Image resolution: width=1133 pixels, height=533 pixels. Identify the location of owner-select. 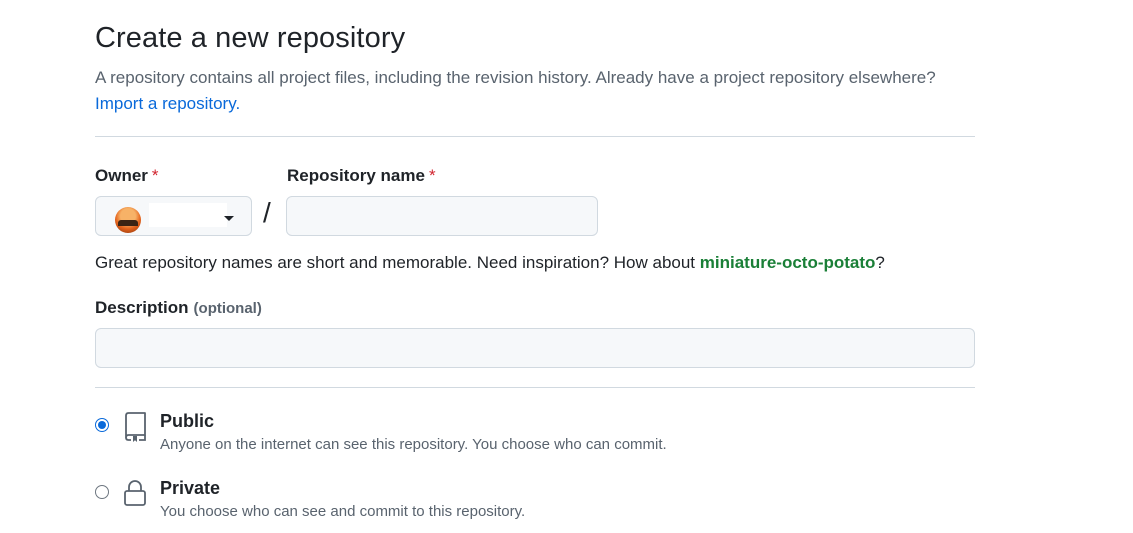
(173, 216).